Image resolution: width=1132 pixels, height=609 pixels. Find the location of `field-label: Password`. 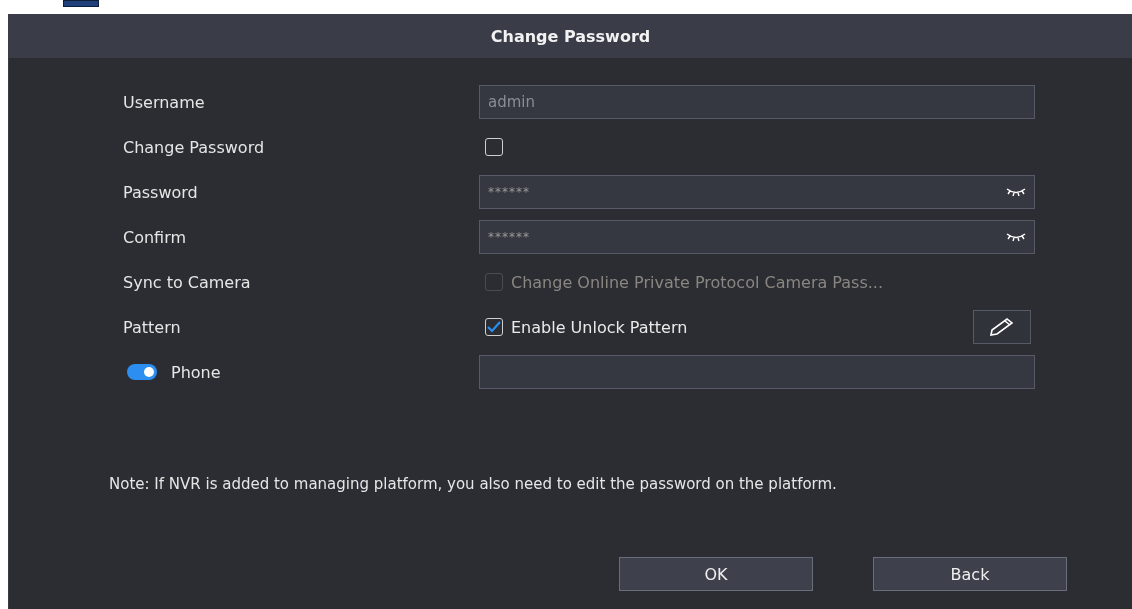

field-label: Password is located at coordinates (160, 192).